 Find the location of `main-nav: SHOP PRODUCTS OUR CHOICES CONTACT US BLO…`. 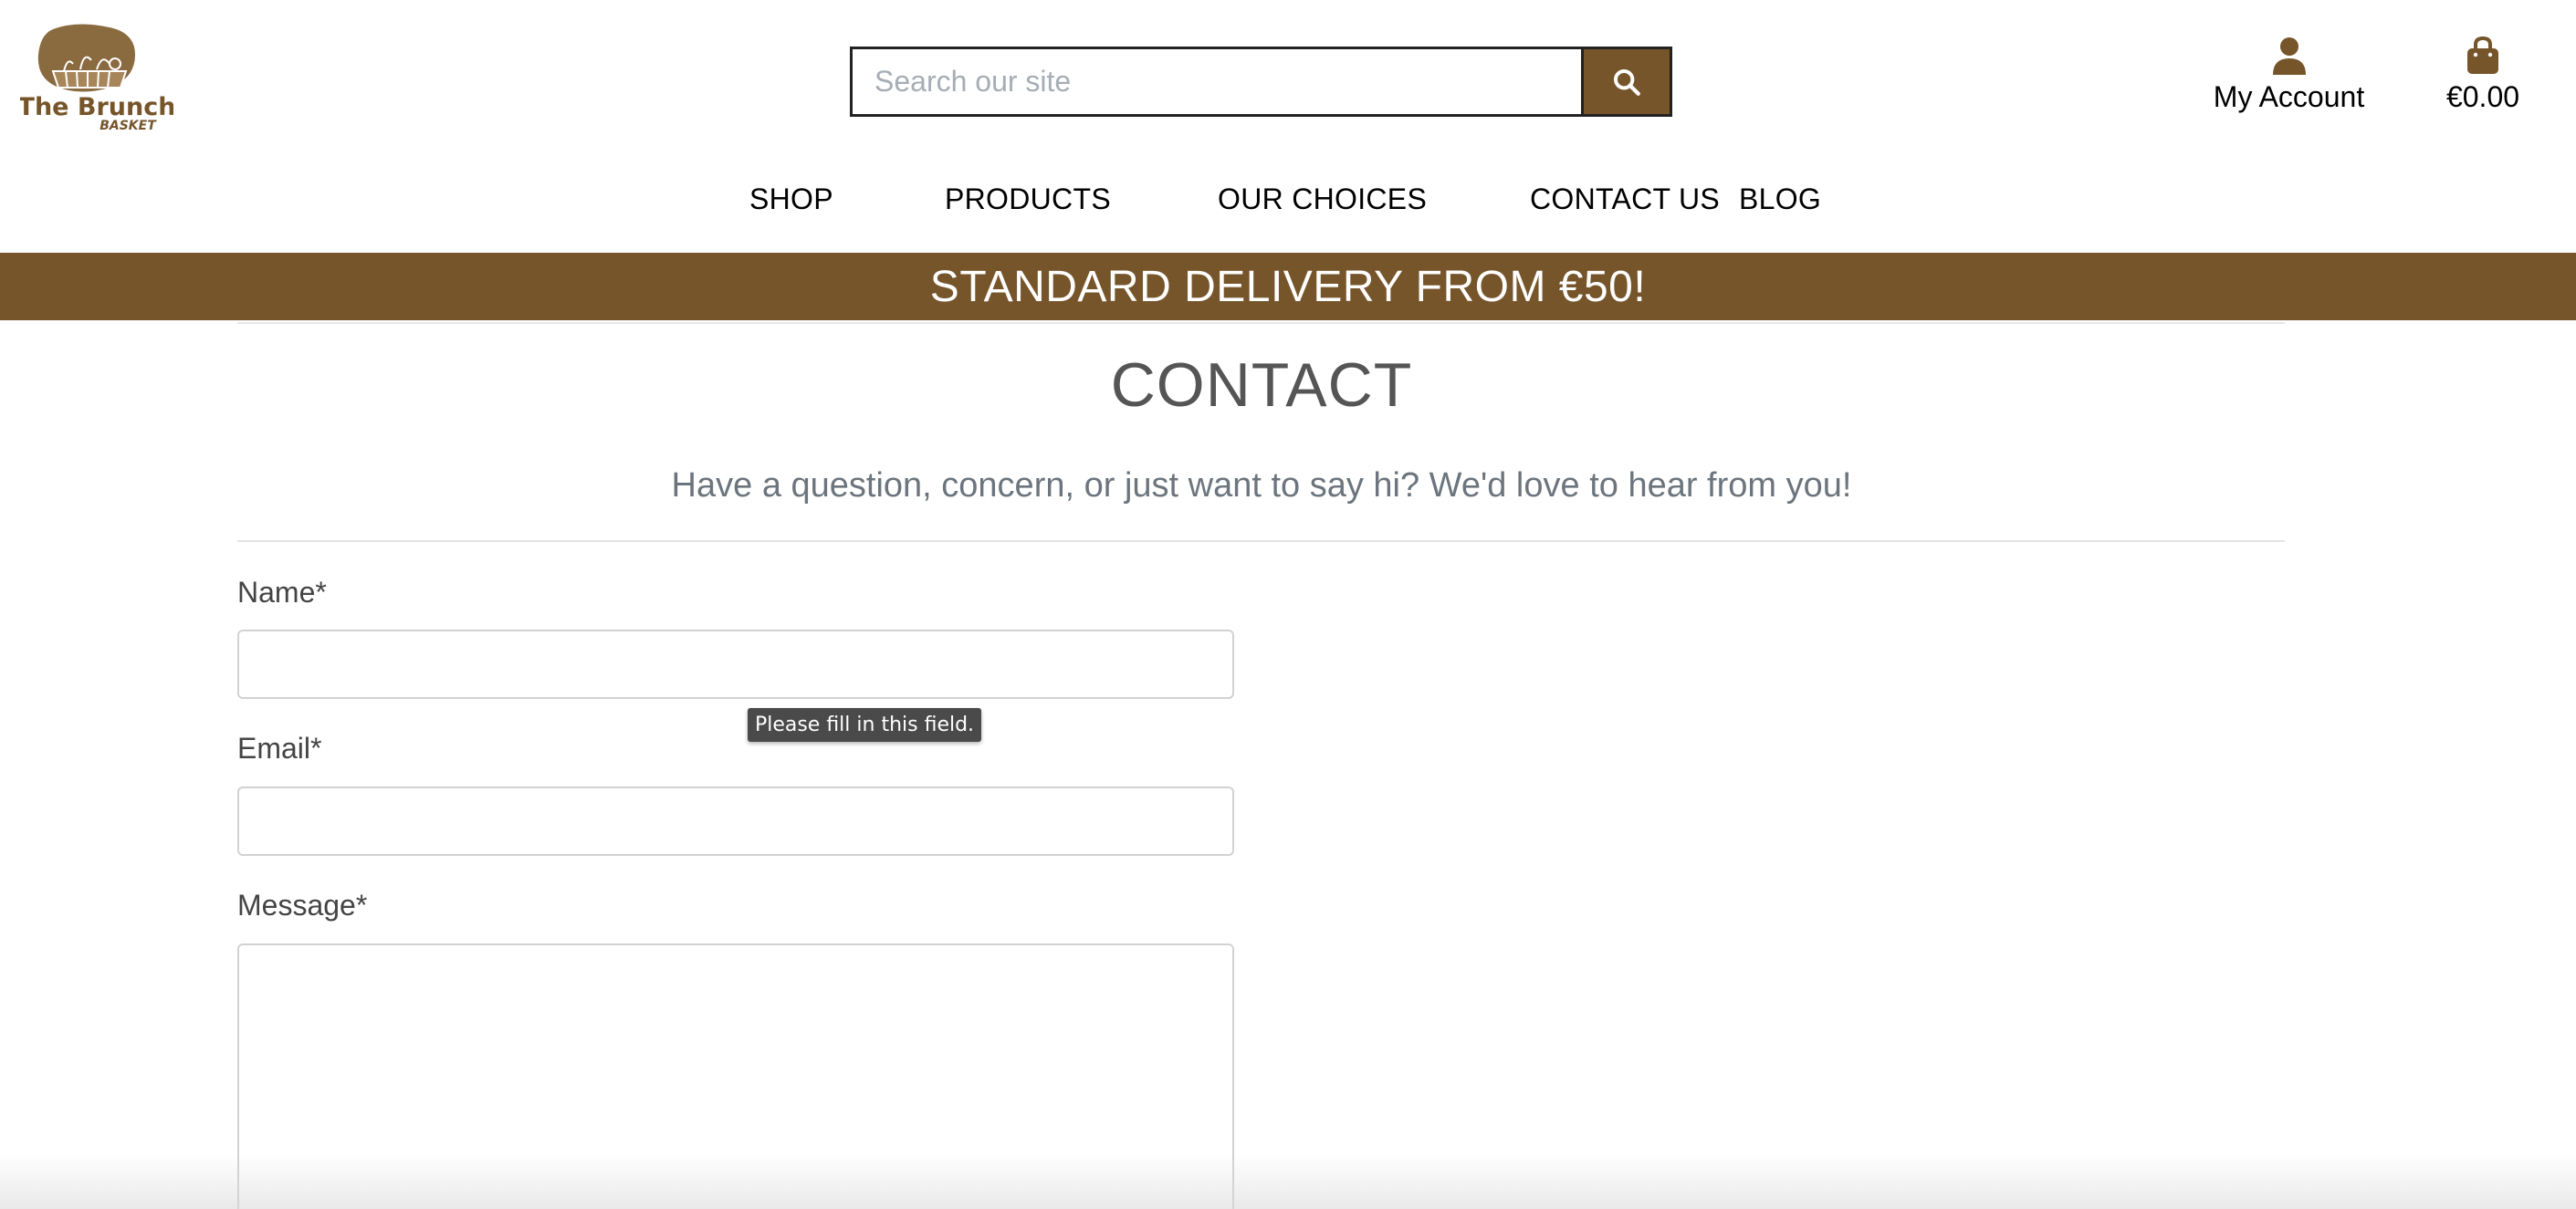

main-nav: SHOP PRODUCTS OUR CHOICES CONTACT US BLO… is located at coordinates (1288, 203).